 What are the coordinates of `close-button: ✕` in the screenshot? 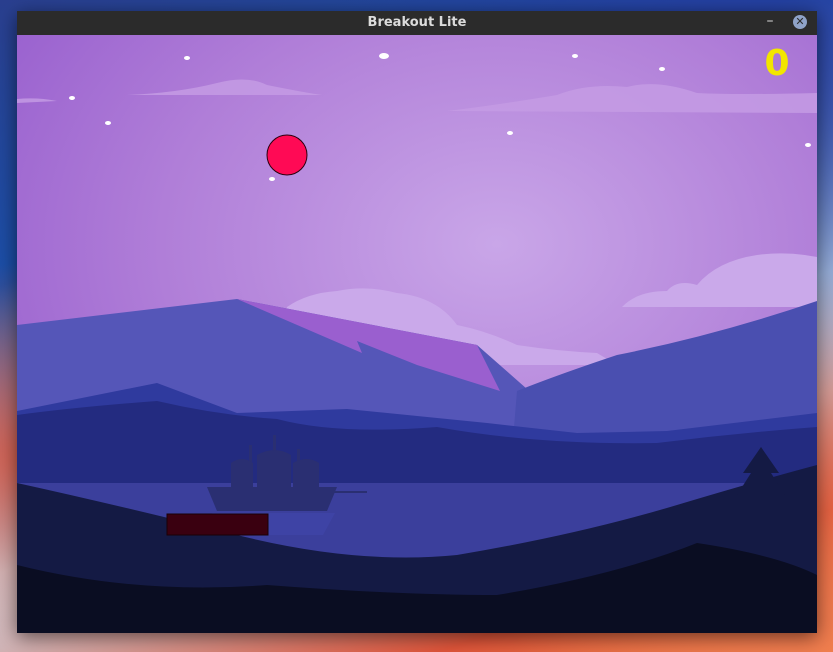 It's located at (800, 22).